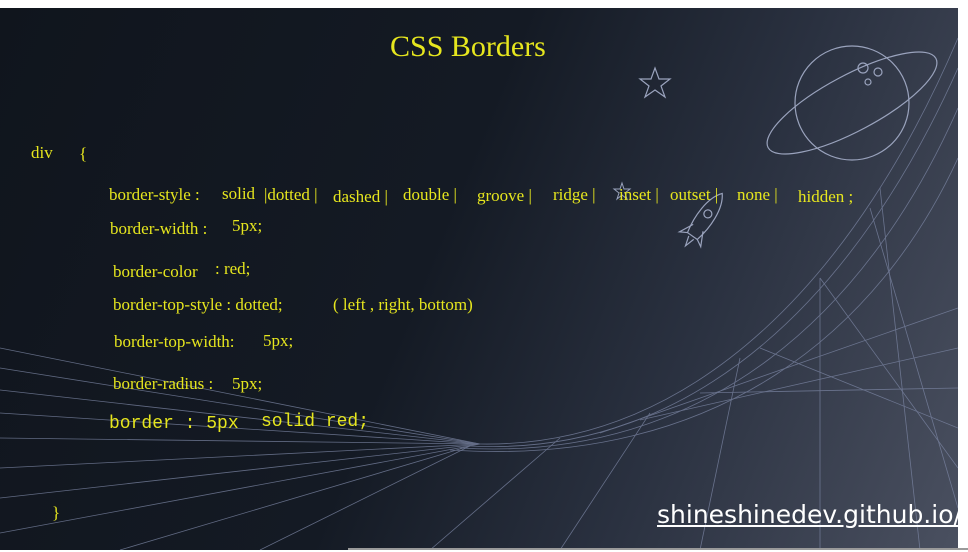 The image size is (968, 552). Describe the element at coordinates (247, 225) in the screenshot. I see `border-width-value: 5px;` at that location.